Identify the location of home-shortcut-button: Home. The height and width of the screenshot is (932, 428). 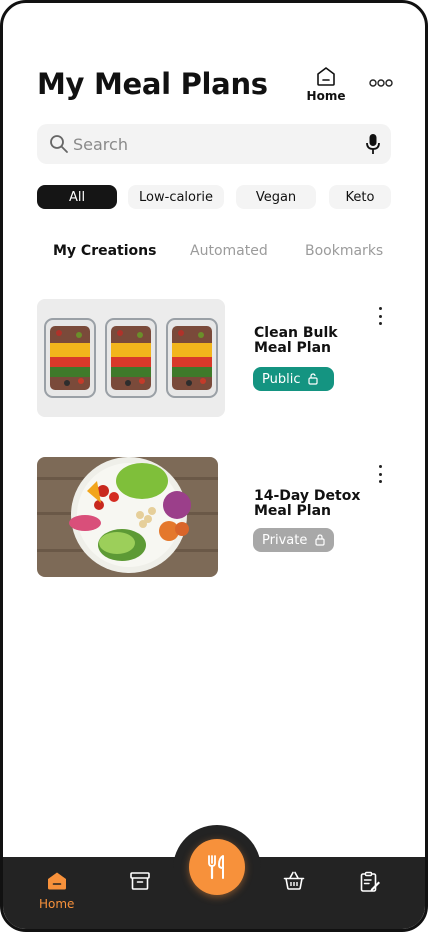
(326, 85).